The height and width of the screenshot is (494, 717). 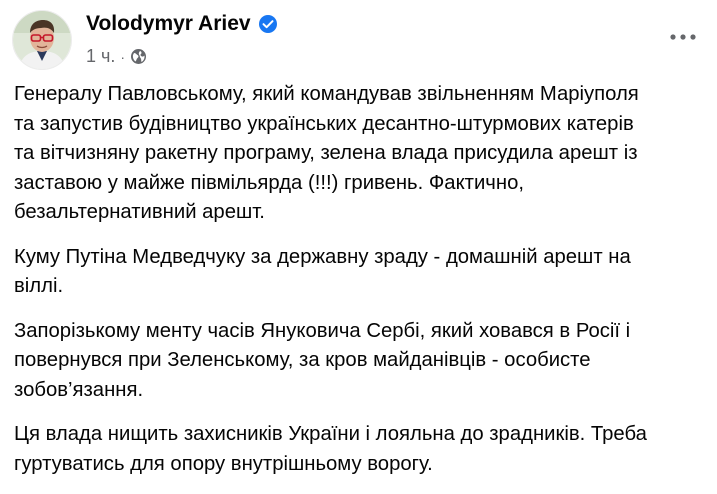 What do you see at coordinates (116, 56) in the screenshot?
I see `post-meta: 1 ч. ·` at bounding box center [116, 56].